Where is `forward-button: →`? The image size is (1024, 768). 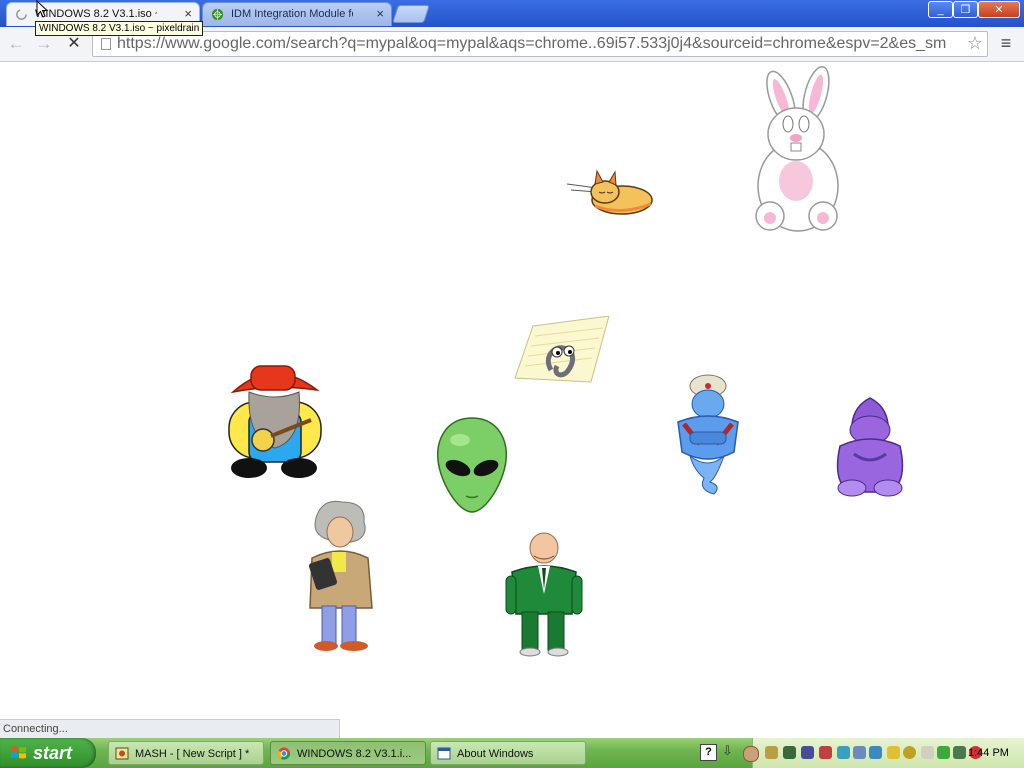 forward-button: → is located at coordinates (44, 44).